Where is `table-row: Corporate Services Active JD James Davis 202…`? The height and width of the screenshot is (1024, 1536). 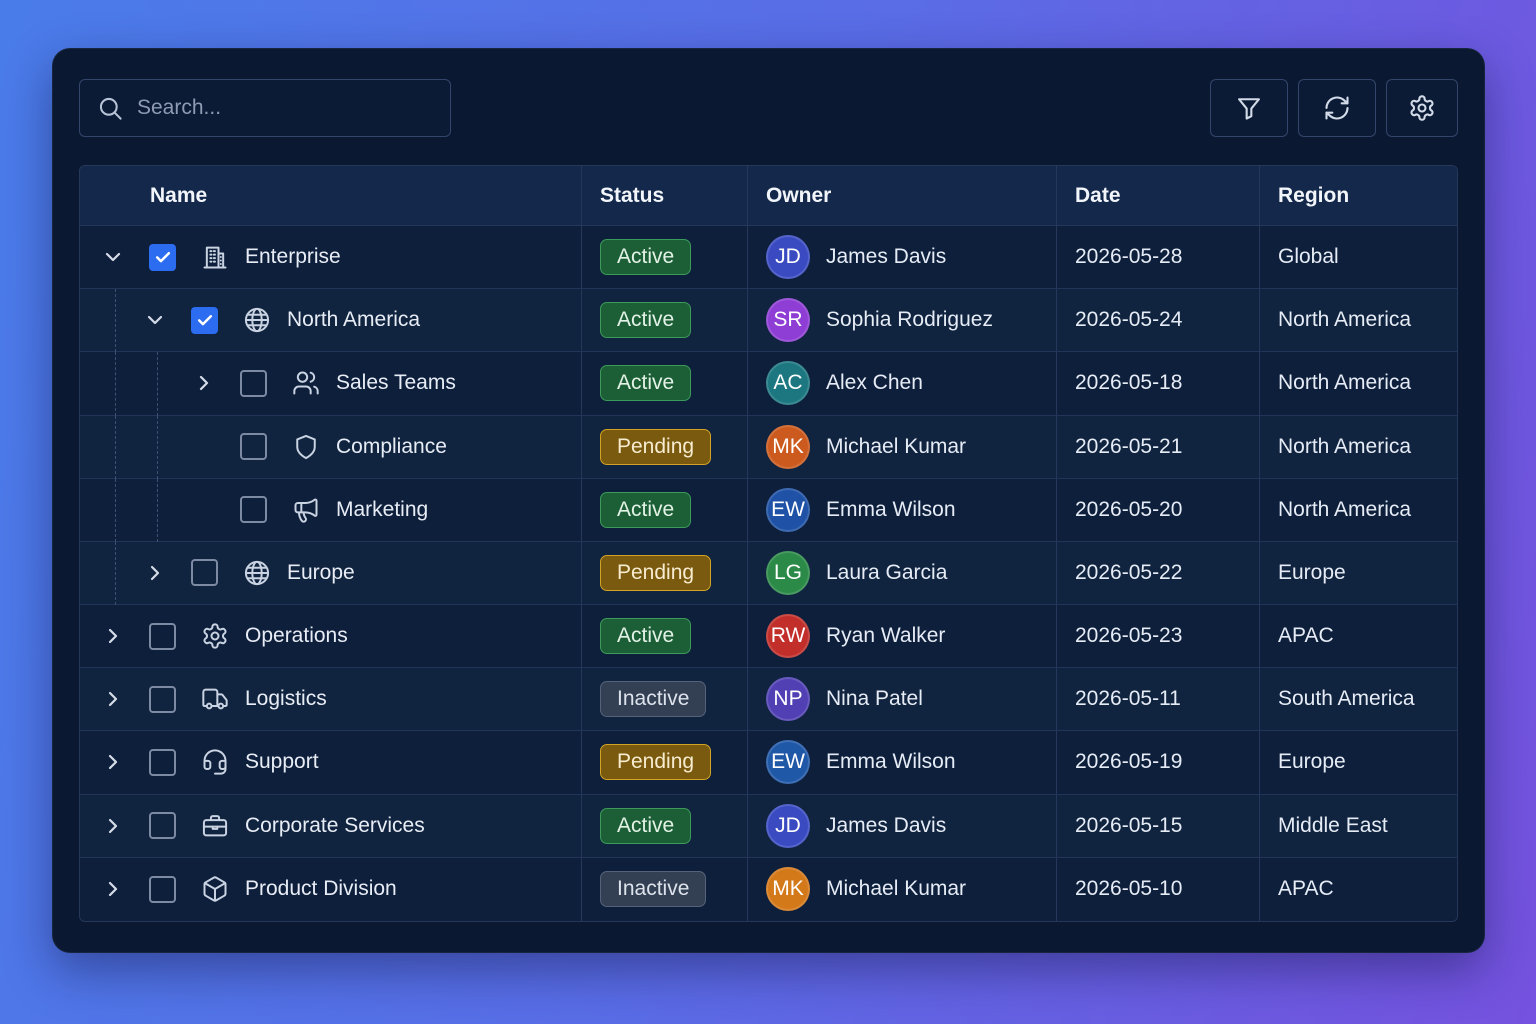 table-row: Corporate Services Active JD James Davis 202… is located at coordinates (768, 826).